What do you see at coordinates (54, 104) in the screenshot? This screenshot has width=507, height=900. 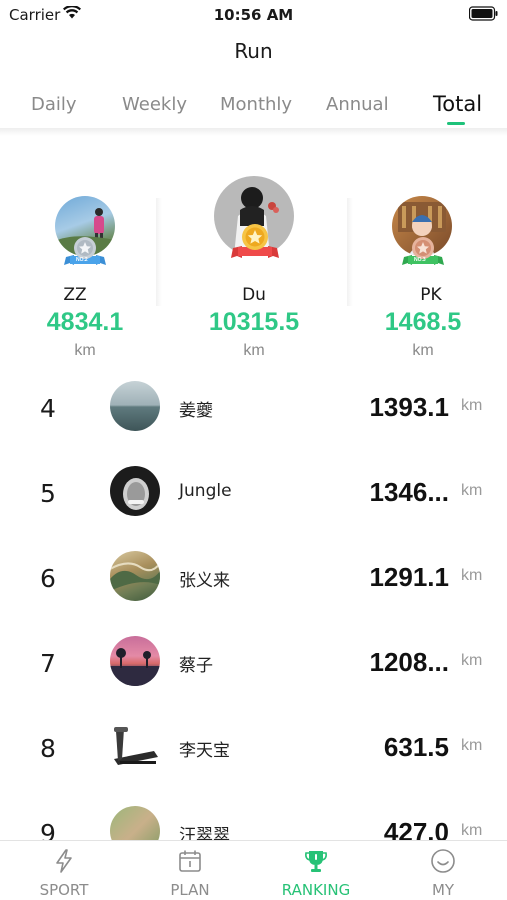 I see `tab-daily: Daily` at bounding box center [54, 104].